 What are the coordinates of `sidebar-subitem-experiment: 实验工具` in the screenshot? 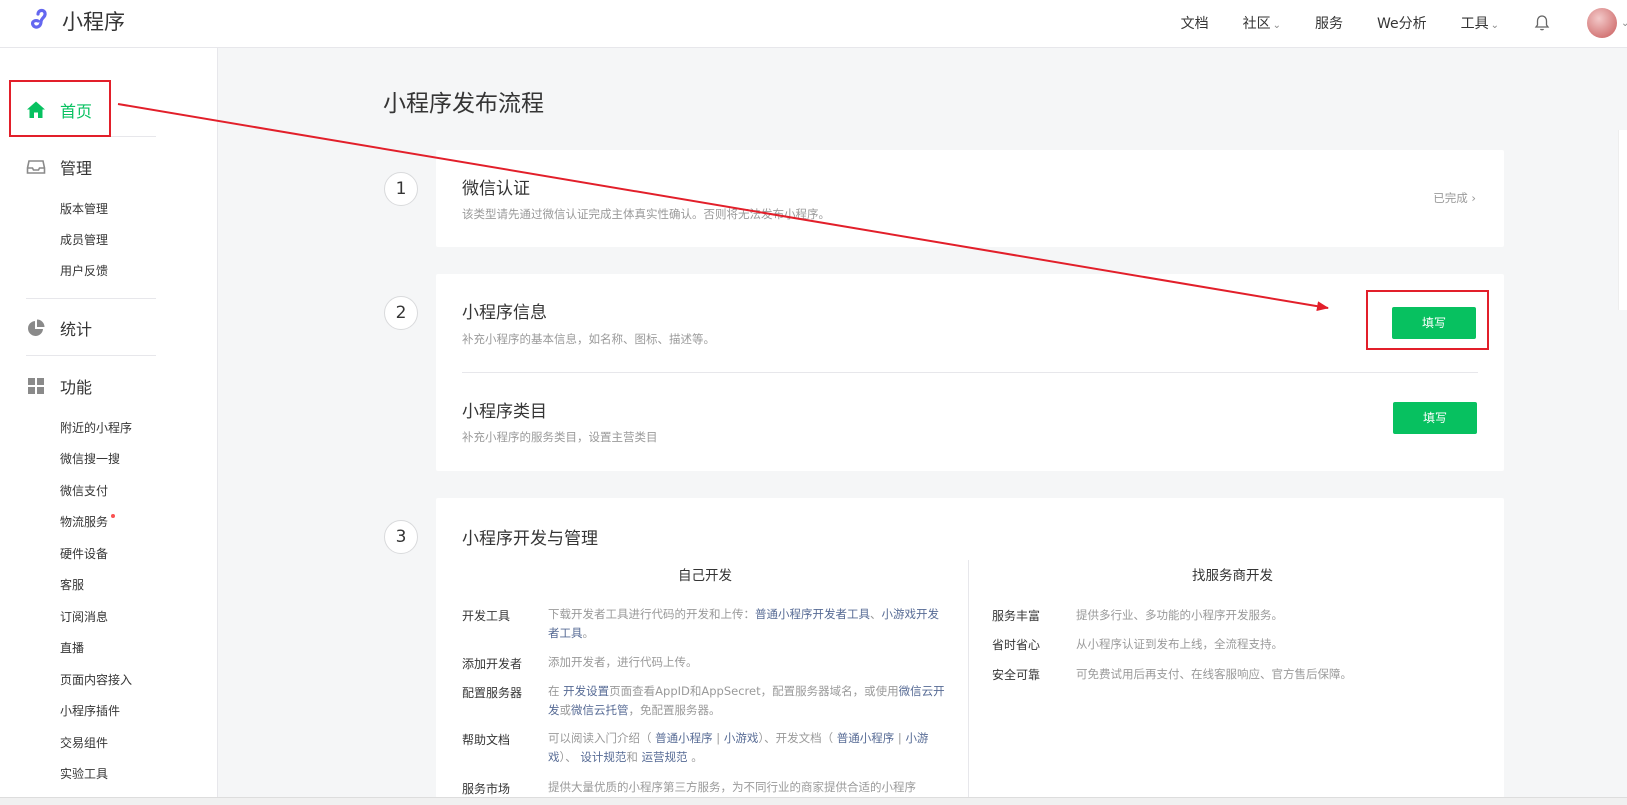 It's located at (84, 773).